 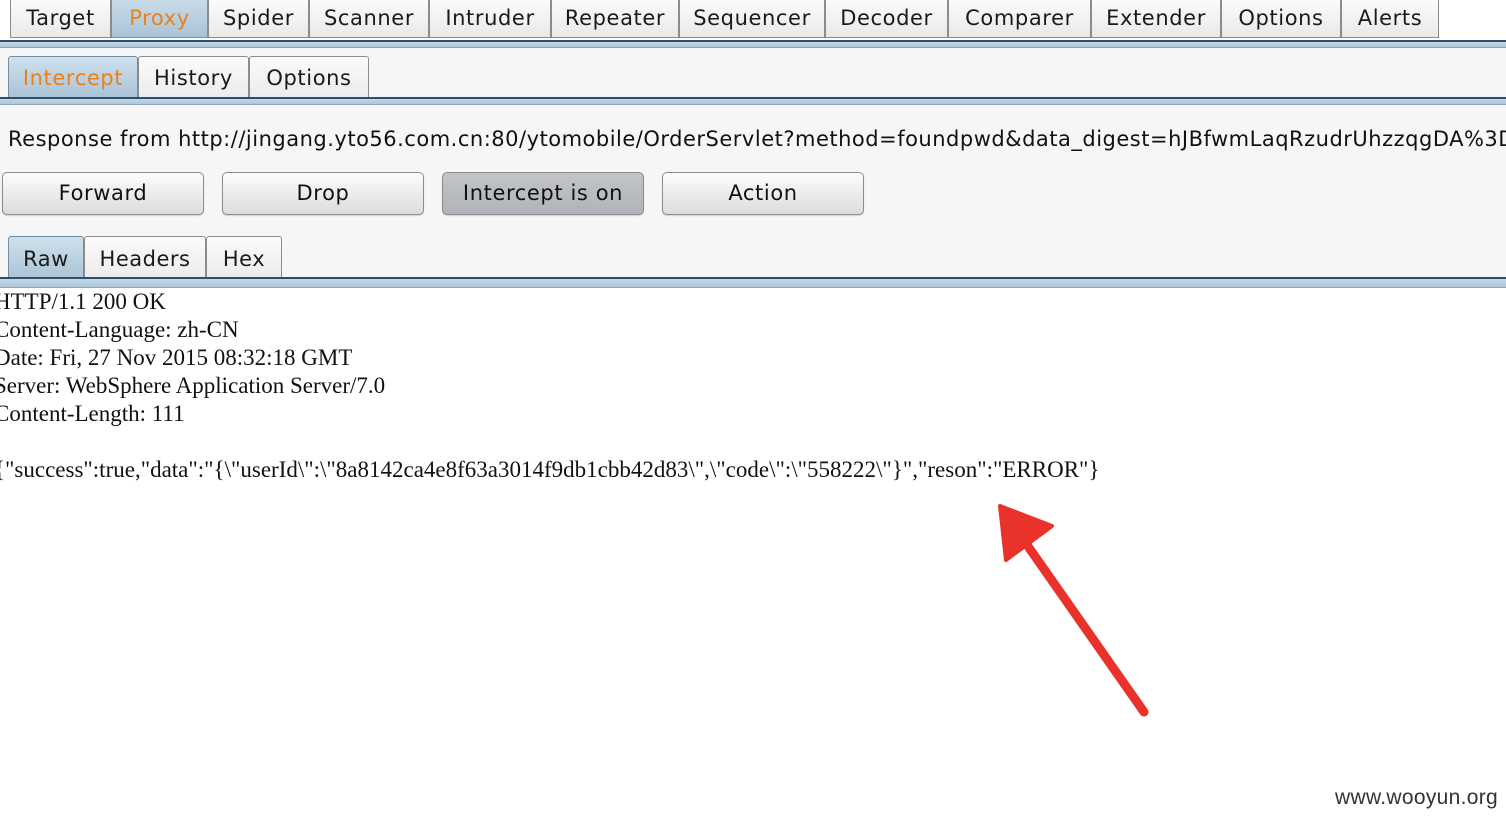 I want to click on drop-button: Drop, so click(x=323, y=193).